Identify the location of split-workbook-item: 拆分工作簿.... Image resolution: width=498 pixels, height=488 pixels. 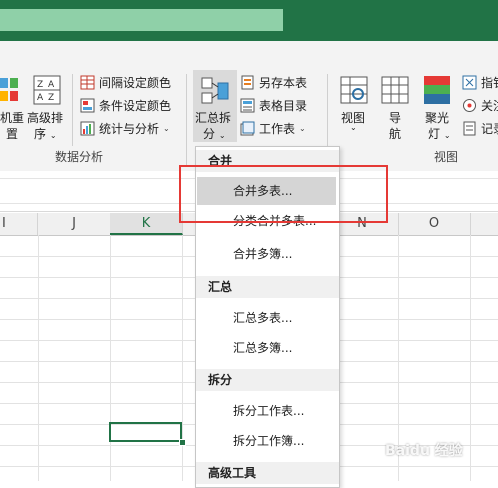
(266, 441).